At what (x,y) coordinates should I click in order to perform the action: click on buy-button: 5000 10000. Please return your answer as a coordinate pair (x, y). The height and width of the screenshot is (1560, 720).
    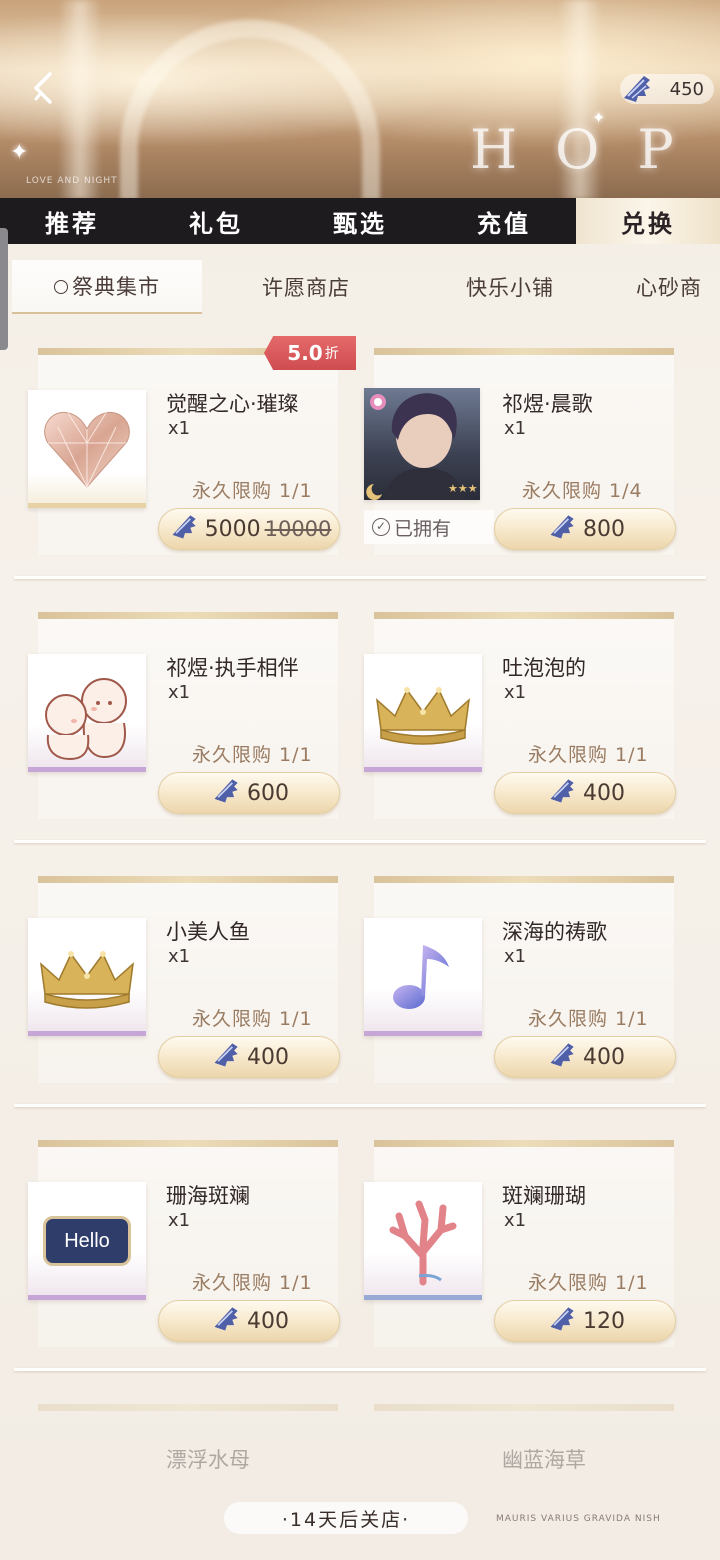
    Looking at the image, I should click on (249, 529).